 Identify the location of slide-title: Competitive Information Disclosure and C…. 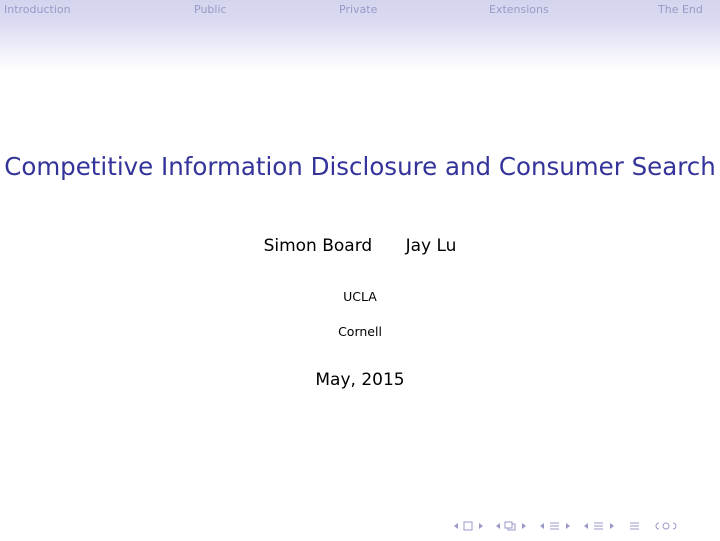
(360, 166).